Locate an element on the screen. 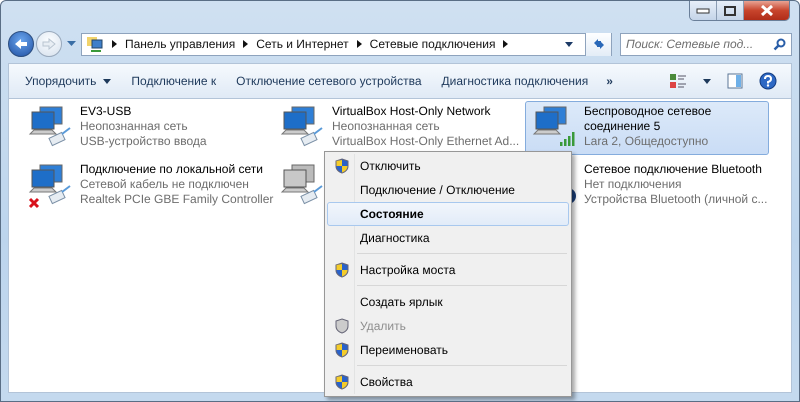  back-arrow-icon is located at coordinates (21, 44).